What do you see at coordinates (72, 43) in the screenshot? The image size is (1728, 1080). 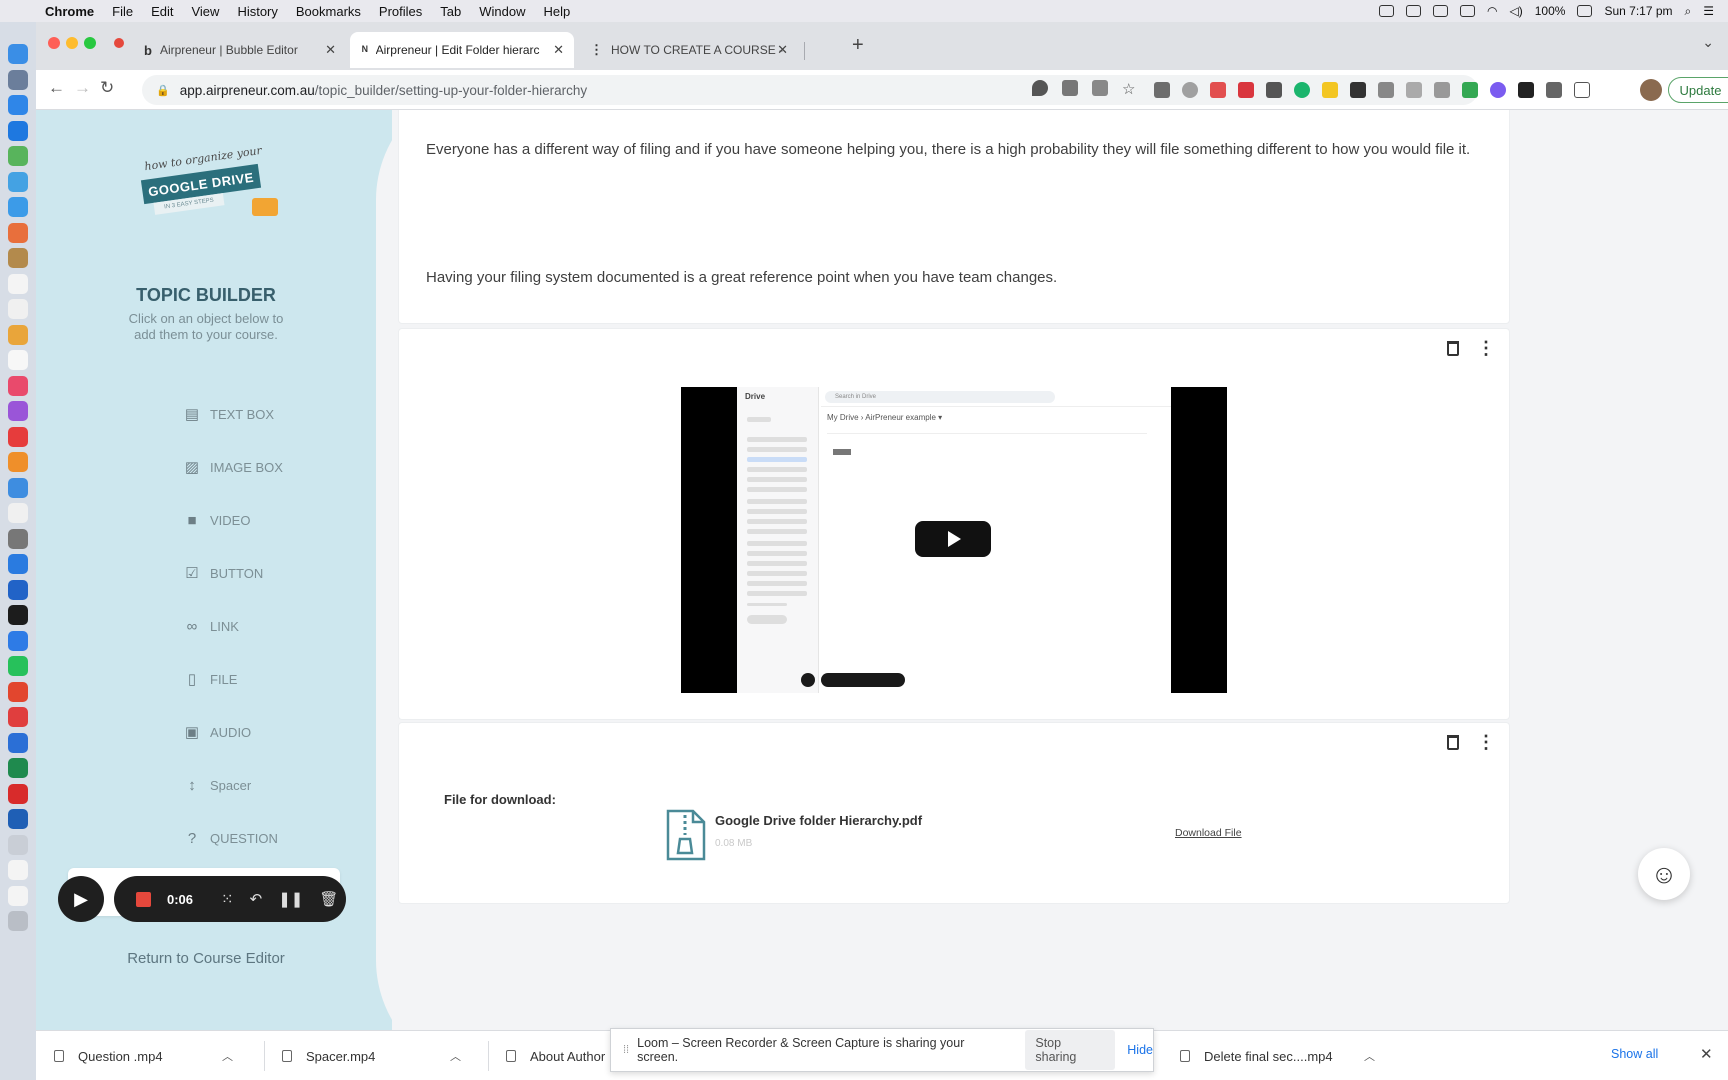 I see `window-minimize-button` at bounding box center [72, 43].